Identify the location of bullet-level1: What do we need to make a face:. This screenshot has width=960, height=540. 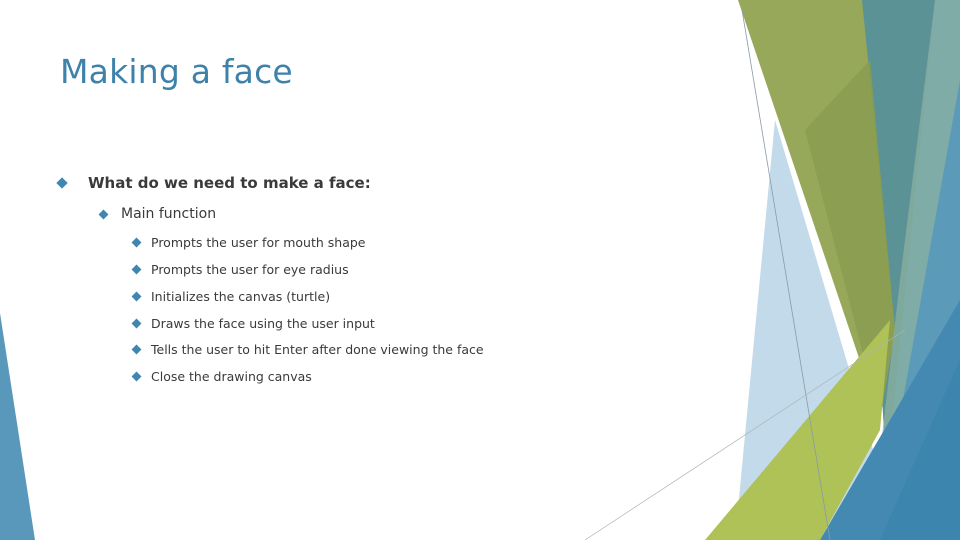
(213, 183).